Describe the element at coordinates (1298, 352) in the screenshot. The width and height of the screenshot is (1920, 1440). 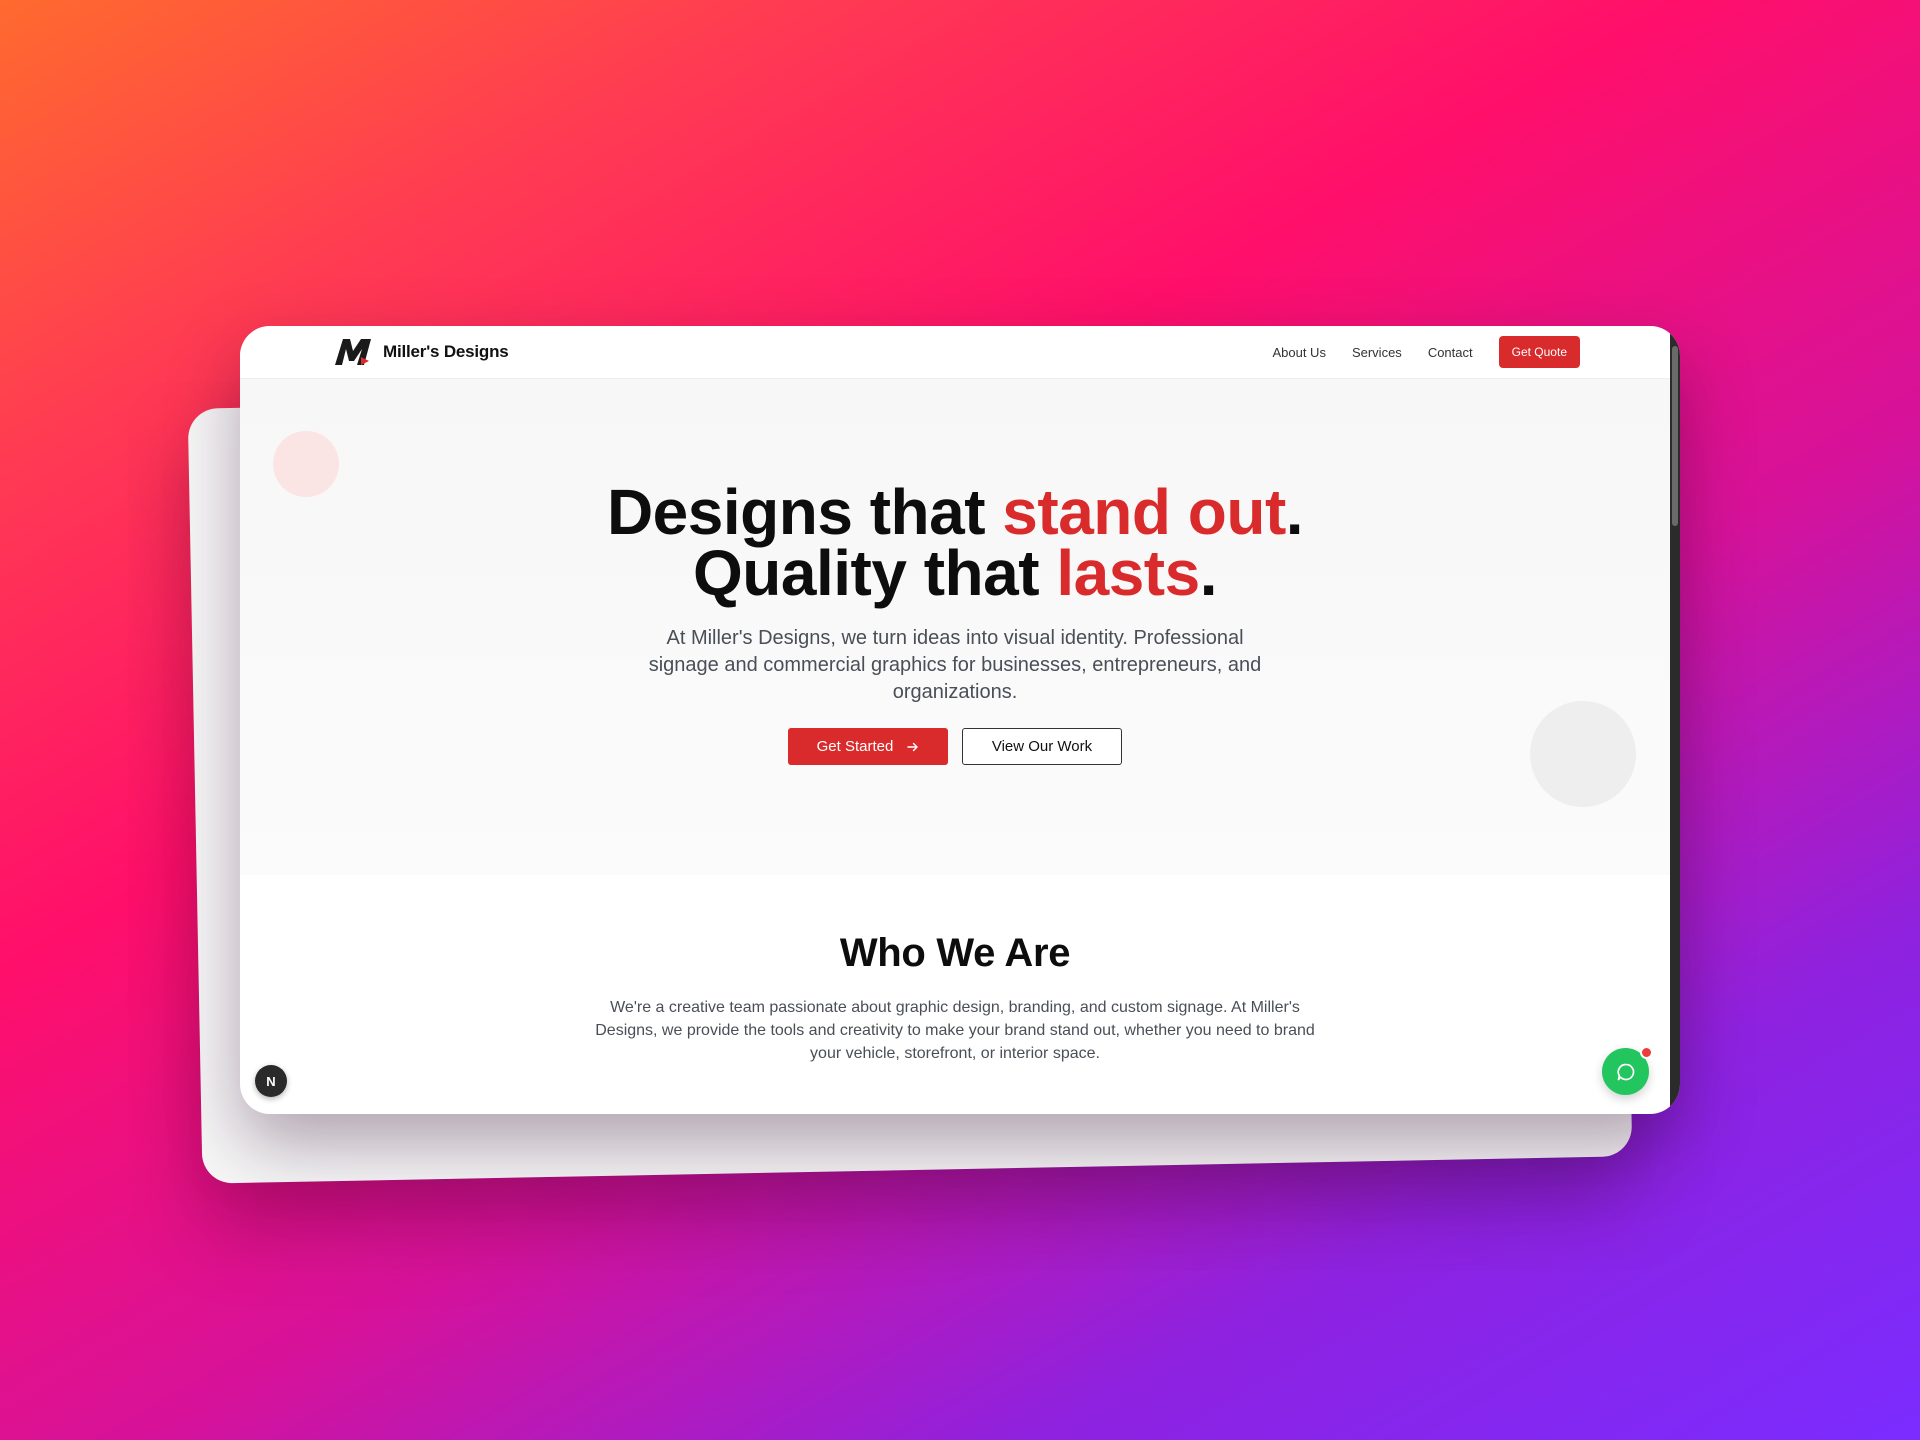
I see `nav-link-about: About Us` at that location.